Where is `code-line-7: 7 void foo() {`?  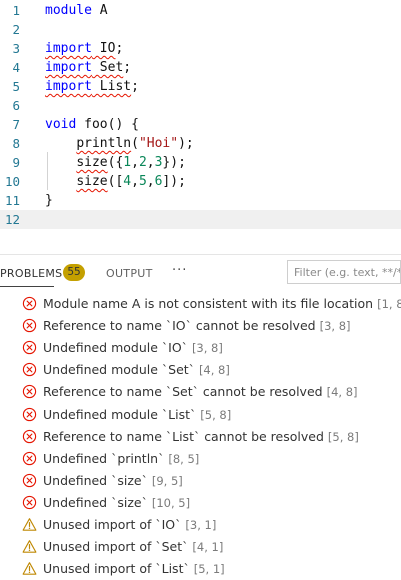
code-line-7: 7 void foo() { is located at coordinates (200, 124).